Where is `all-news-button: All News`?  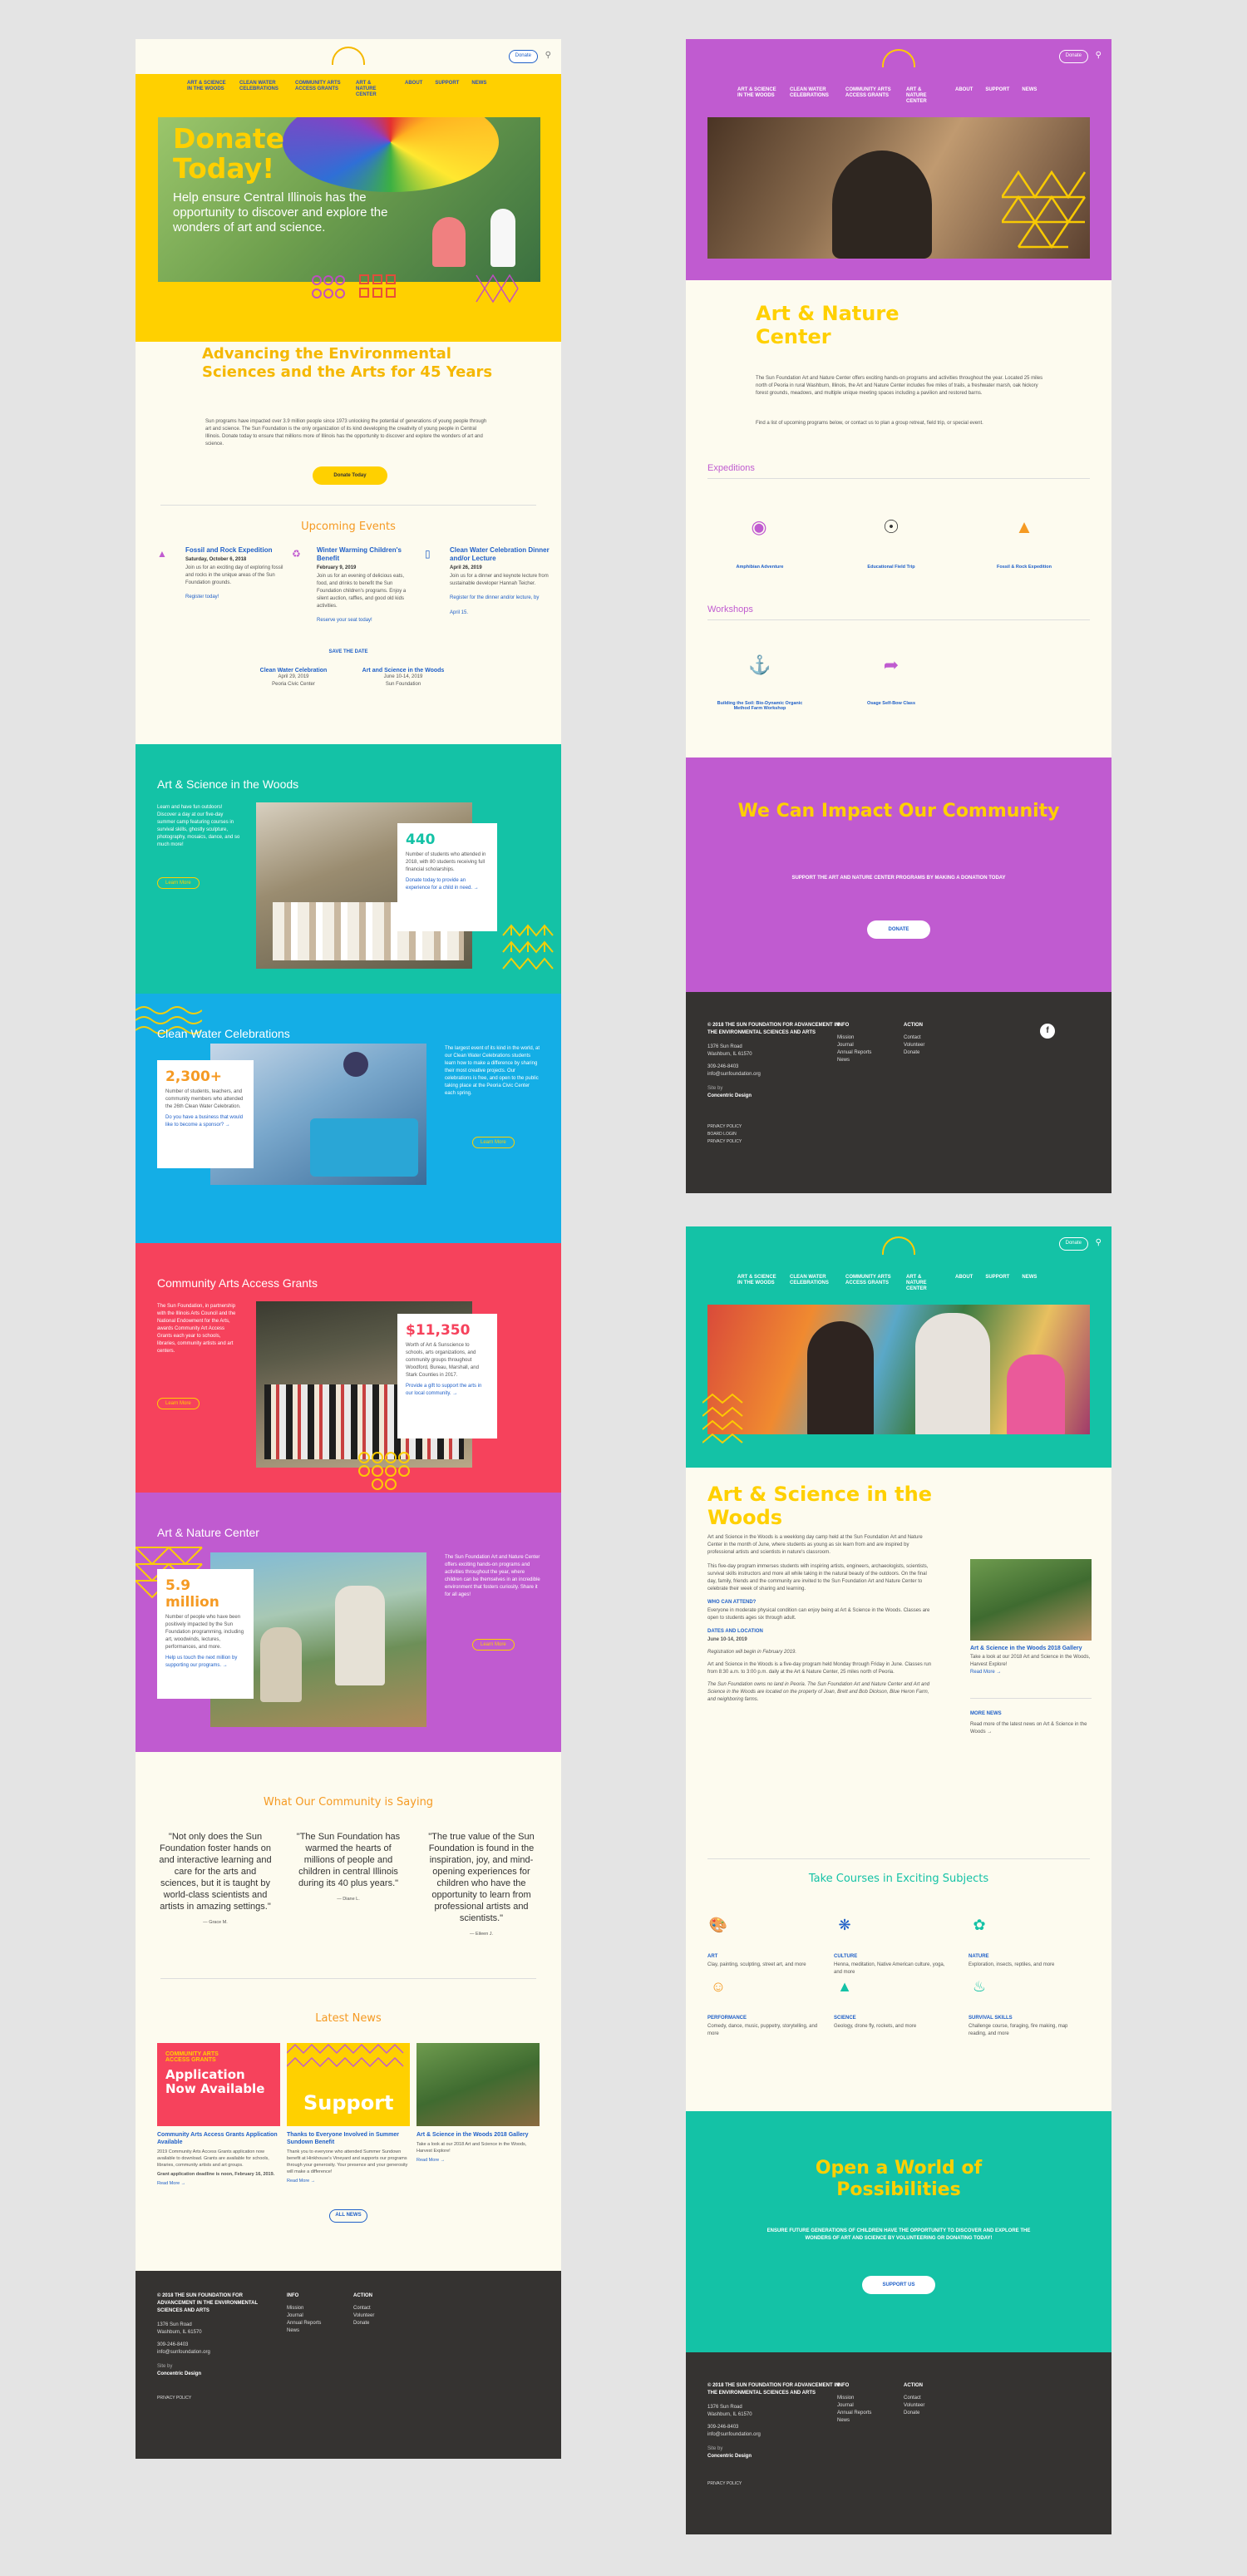
all-news-button: All News is located at coordinates (348, 2216).